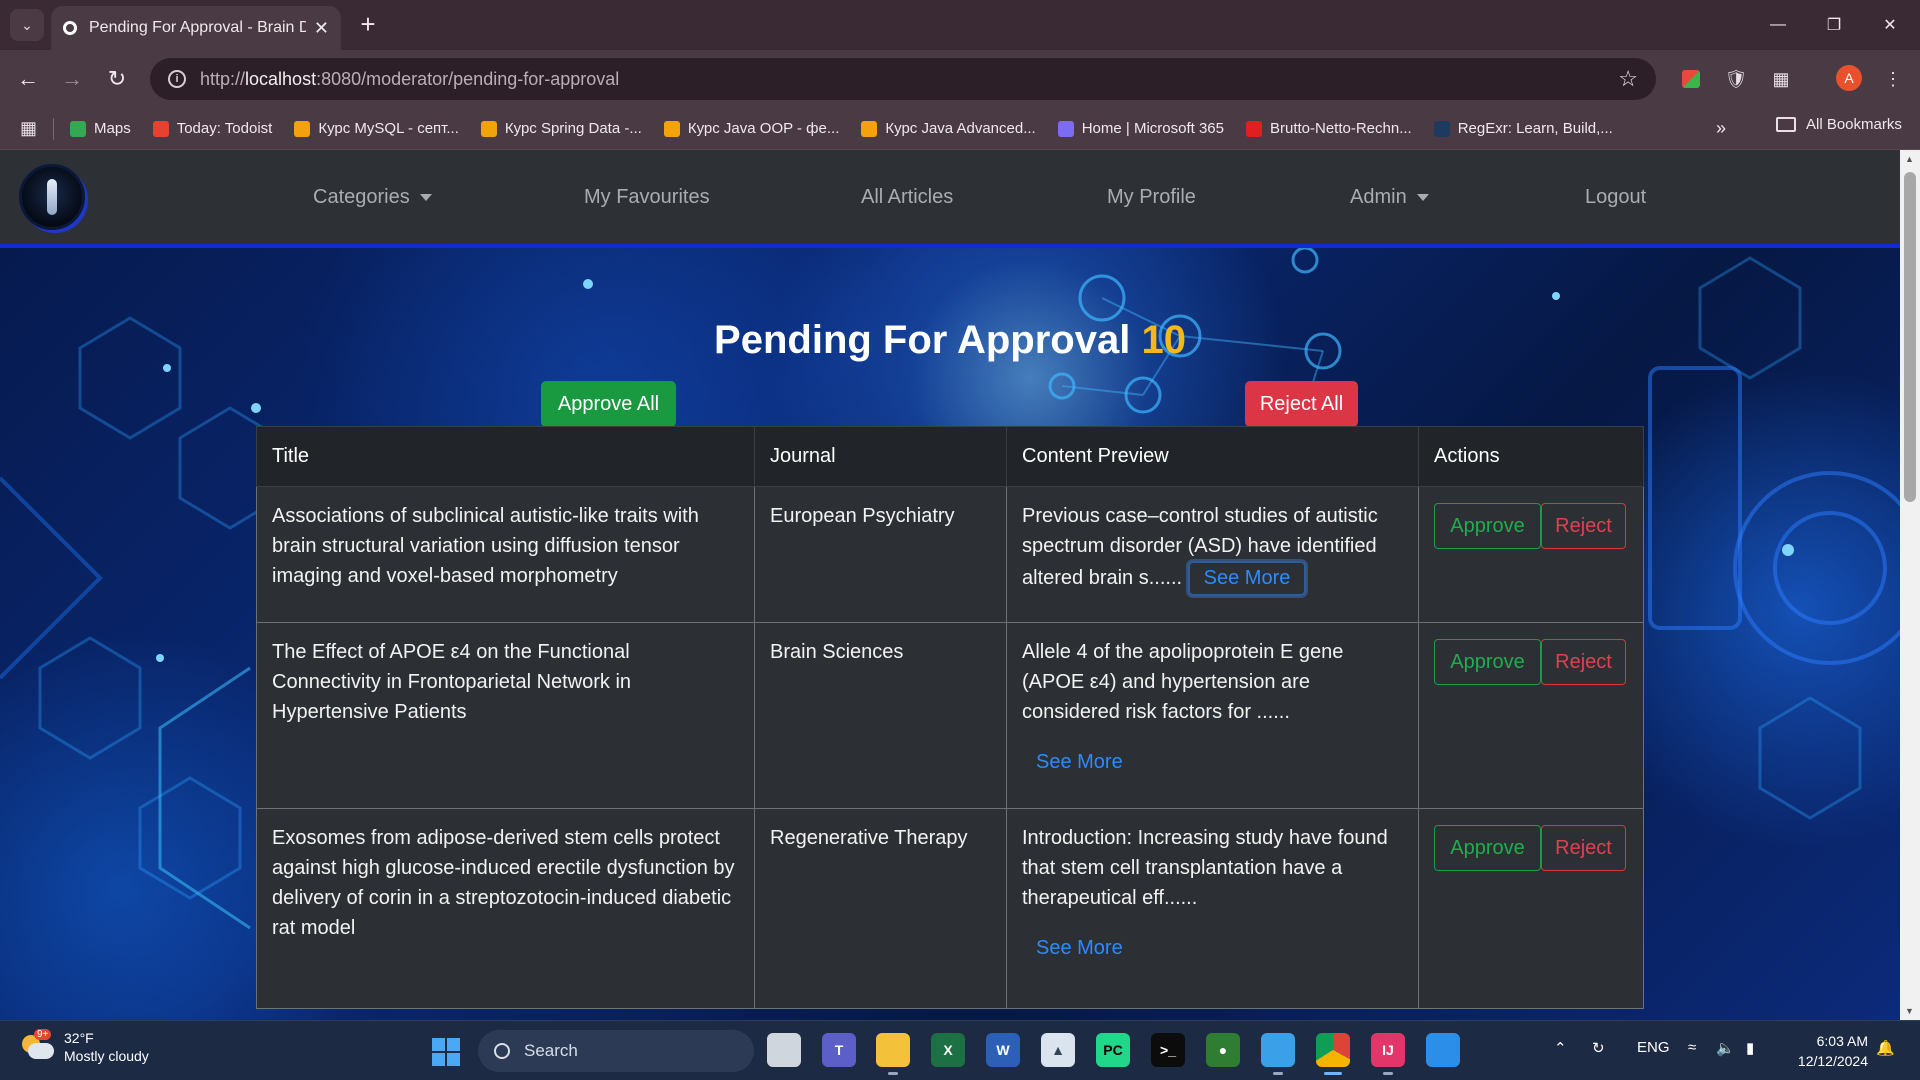 The width and height of the screenshot is (1920, 1080). What do you see at coordinates (54, 128) in the screenshot?
I see `bookmarks-divider` at bounding box center [54, 128].